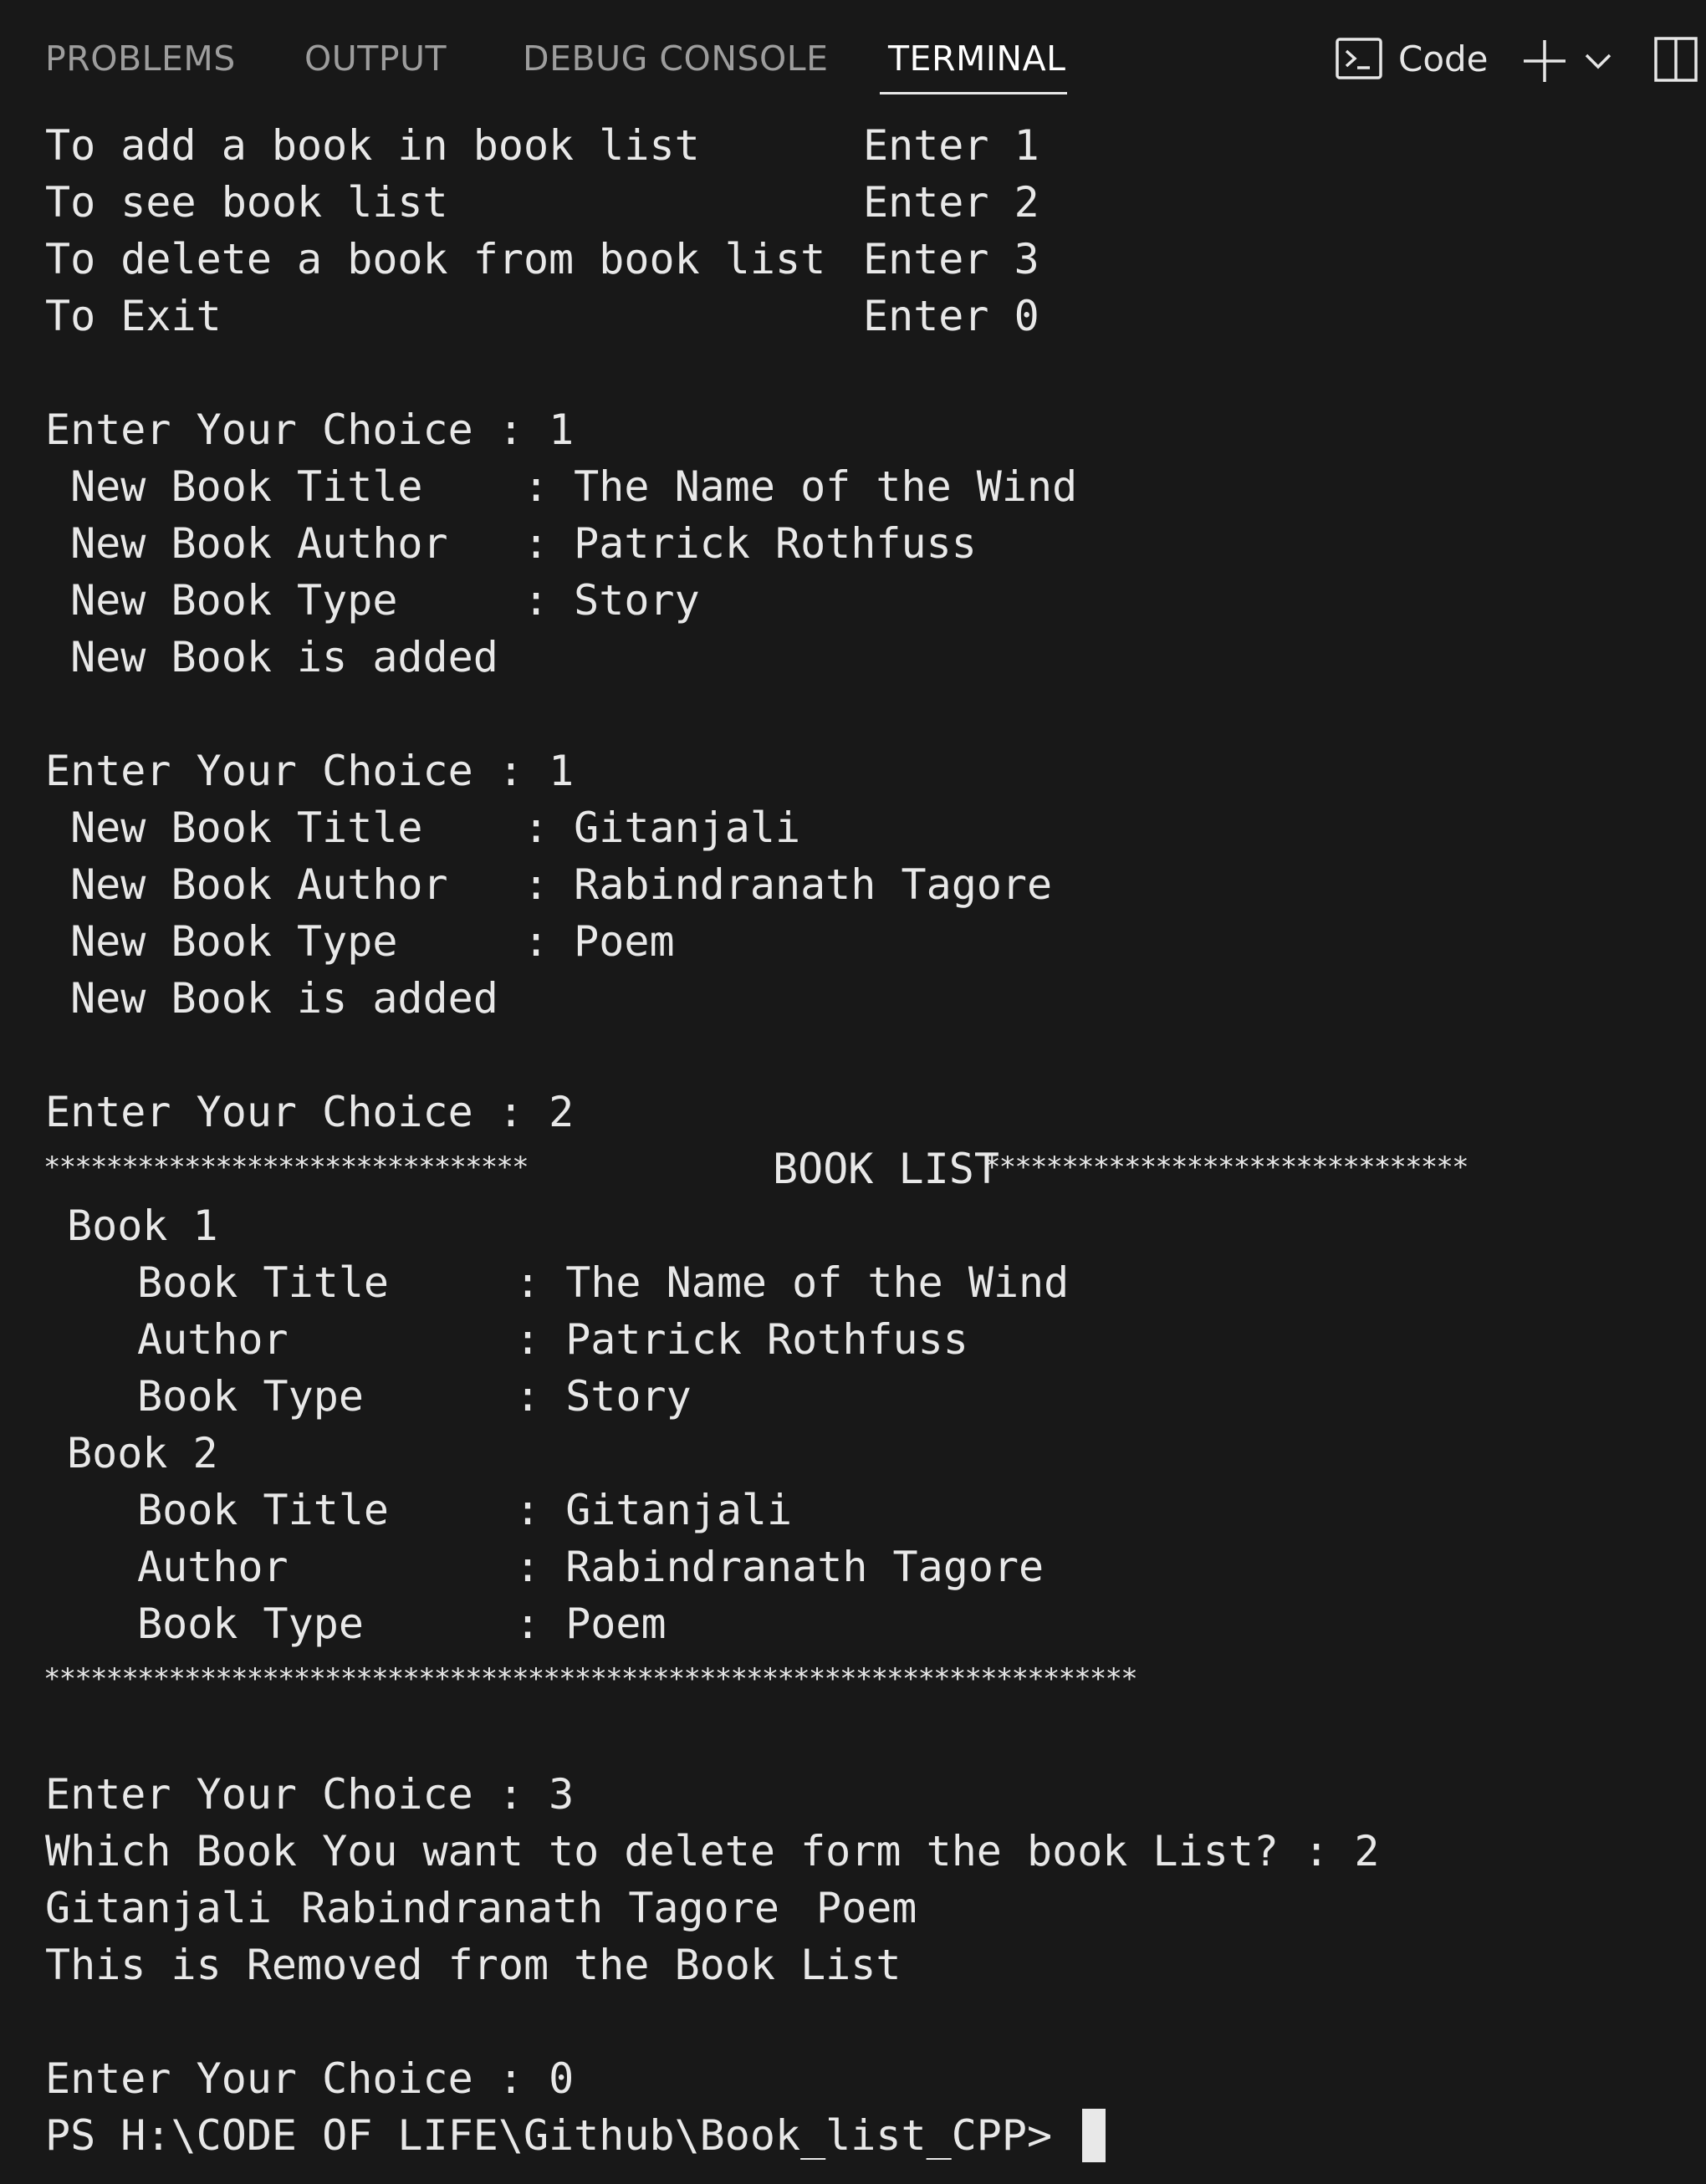 The width and height of the screenshot is (1706, 2184). I want to click on menu-text: To Exit, so click(133, 316).